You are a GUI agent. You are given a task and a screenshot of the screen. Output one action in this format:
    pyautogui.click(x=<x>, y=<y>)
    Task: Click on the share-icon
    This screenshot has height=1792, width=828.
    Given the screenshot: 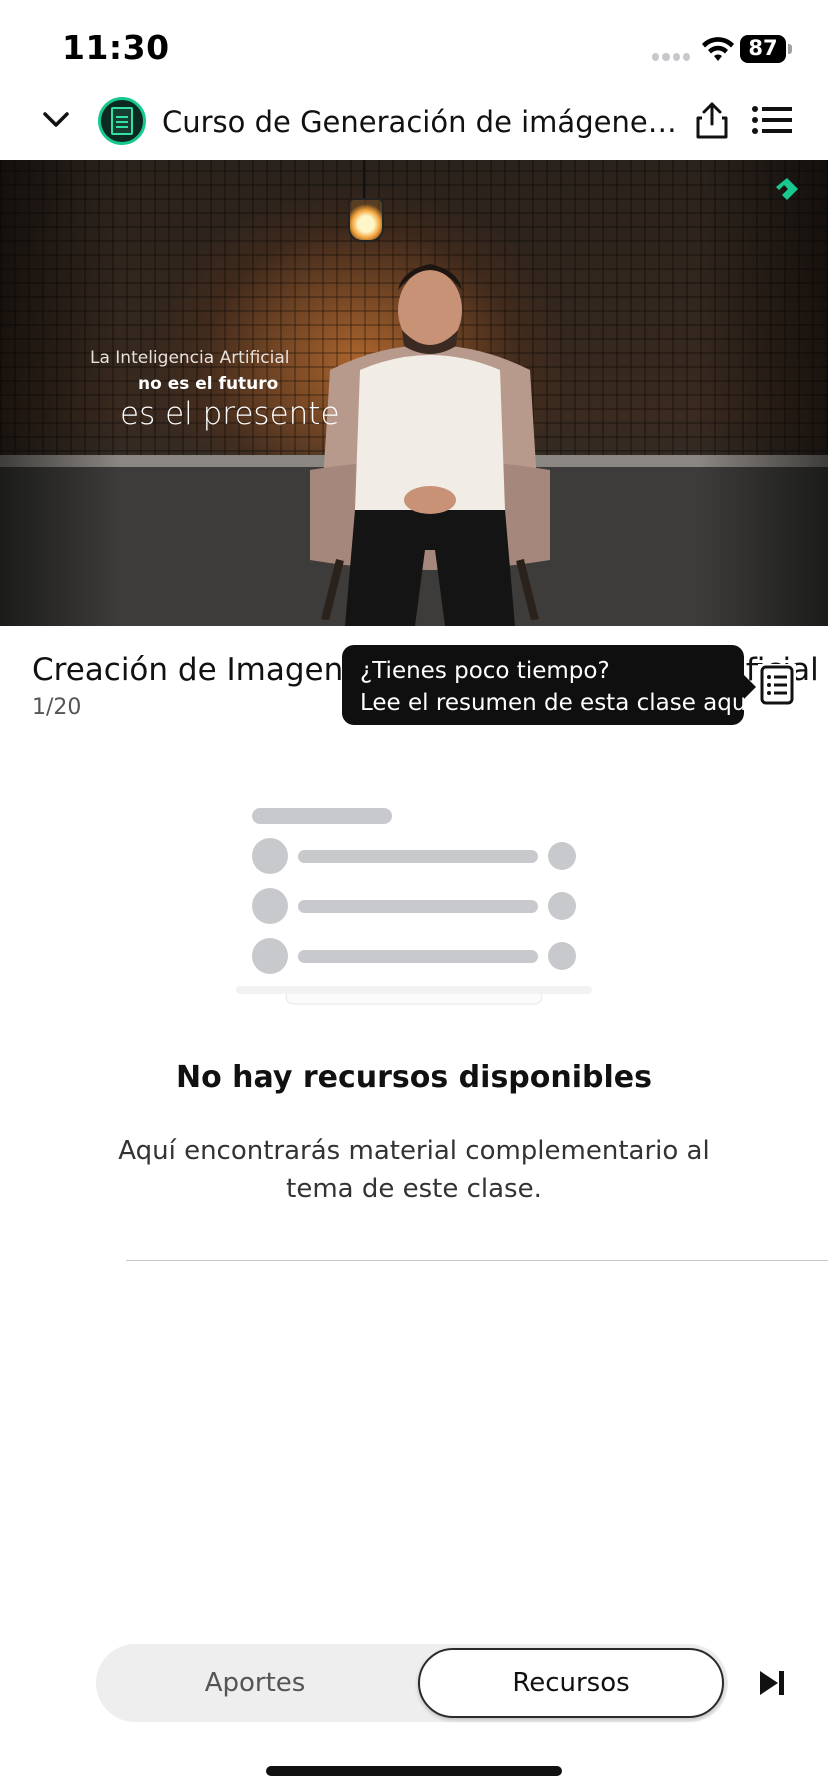 What is the action you would take?
    pyautogui.click(x=712, y=120)
    